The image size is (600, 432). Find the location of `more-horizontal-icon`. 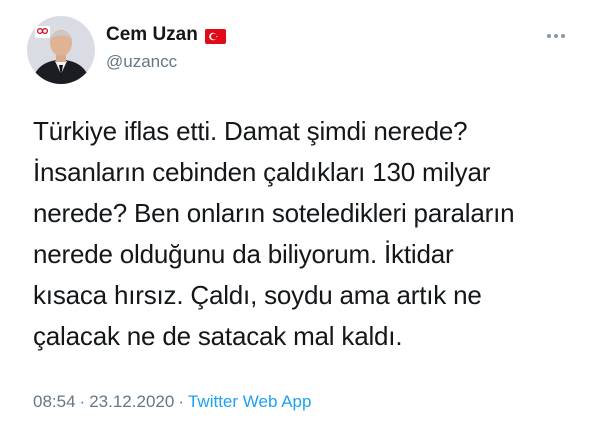

more-horizontal-icon is located at coordinates (556, 36).